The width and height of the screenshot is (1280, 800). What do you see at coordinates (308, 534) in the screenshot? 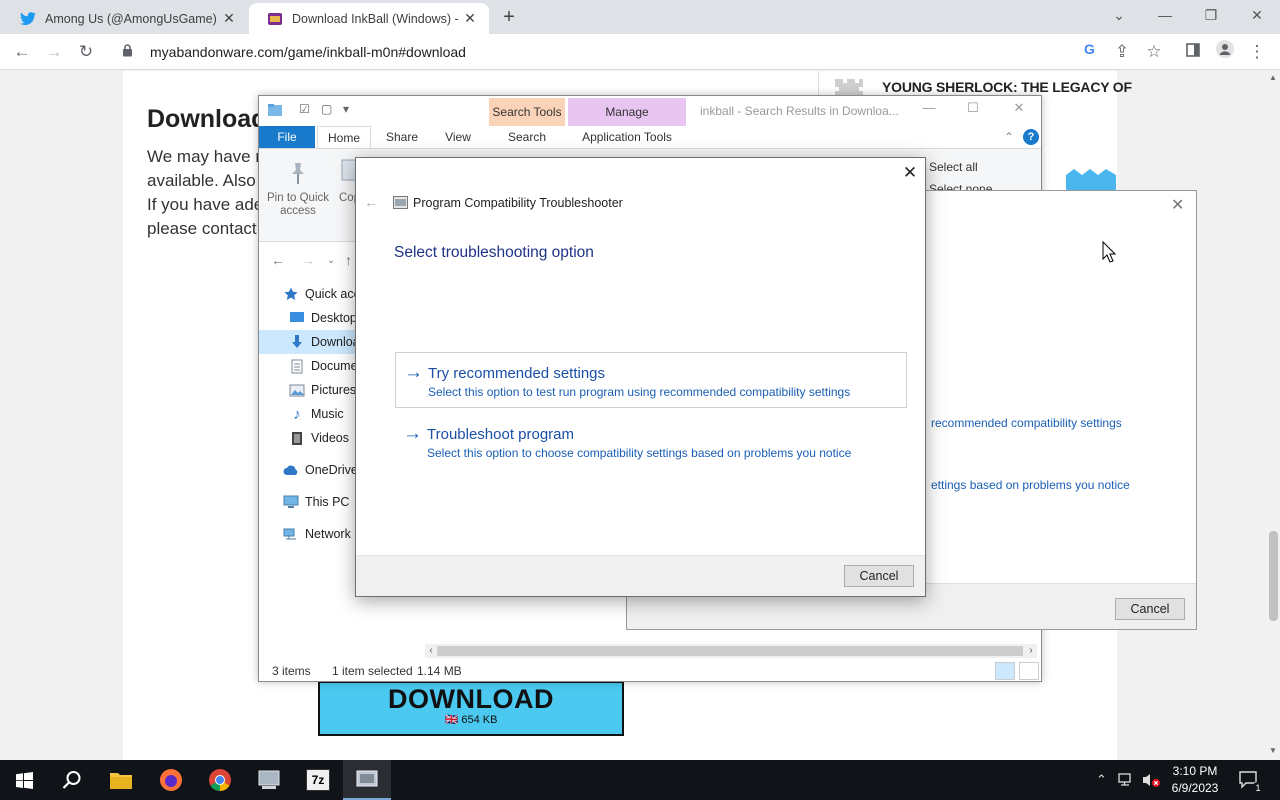
I see `tree-item-network: Network` at bounding box center [308, 534].